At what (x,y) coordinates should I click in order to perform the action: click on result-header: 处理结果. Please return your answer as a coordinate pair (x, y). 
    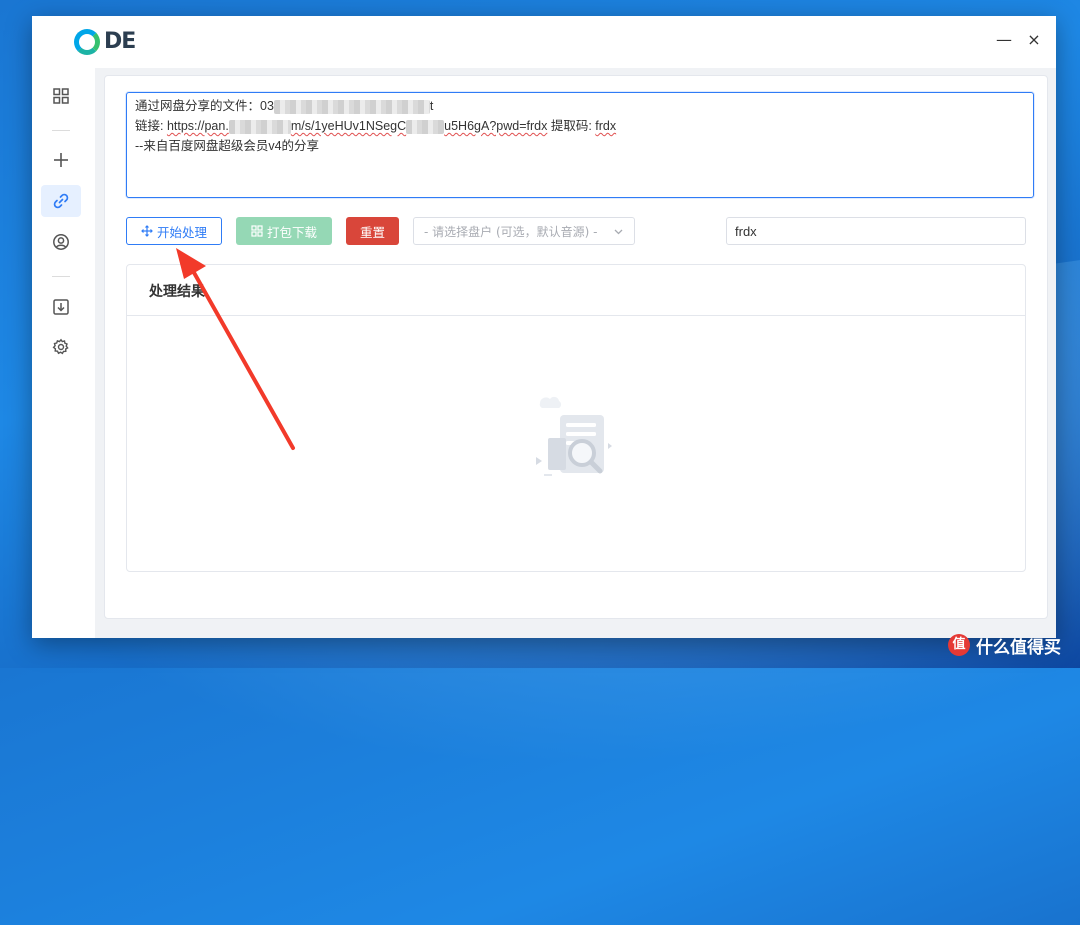
    Looking at the image, I should click on (576, 290).